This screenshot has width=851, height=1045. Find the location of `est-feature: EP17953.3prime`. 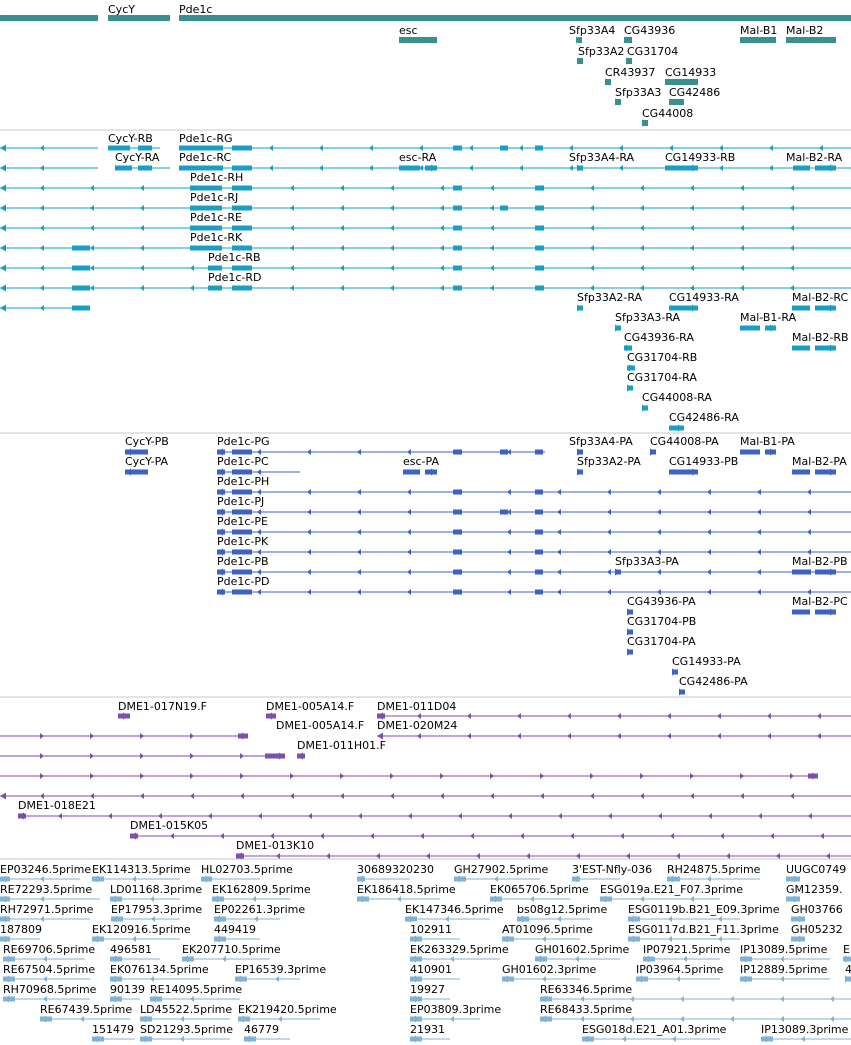

est-feature: EP17953.3prime is located at coordinates (156, 913).